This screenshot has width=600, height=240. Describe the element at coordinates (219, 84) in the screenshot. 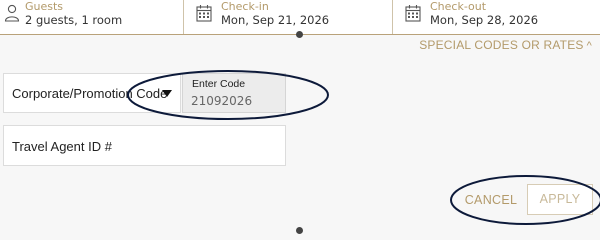

I see `enter-code-label: Enter Code` at that location.